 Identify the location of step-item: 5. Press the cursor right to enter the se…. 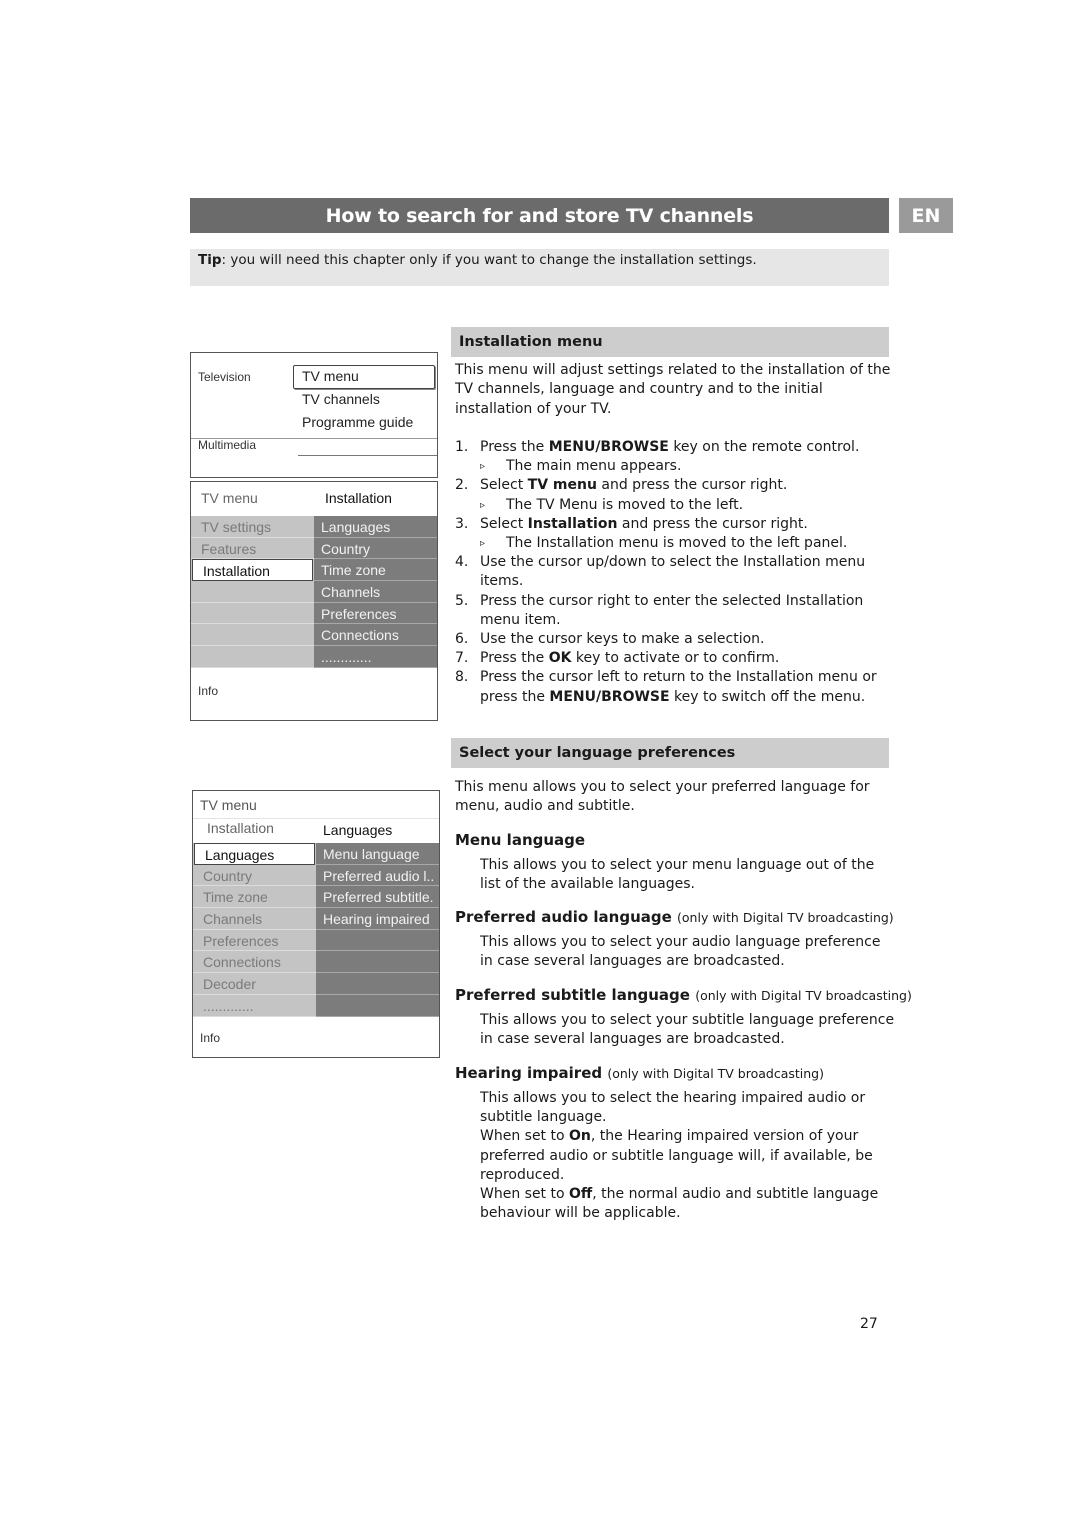
(659, 610).